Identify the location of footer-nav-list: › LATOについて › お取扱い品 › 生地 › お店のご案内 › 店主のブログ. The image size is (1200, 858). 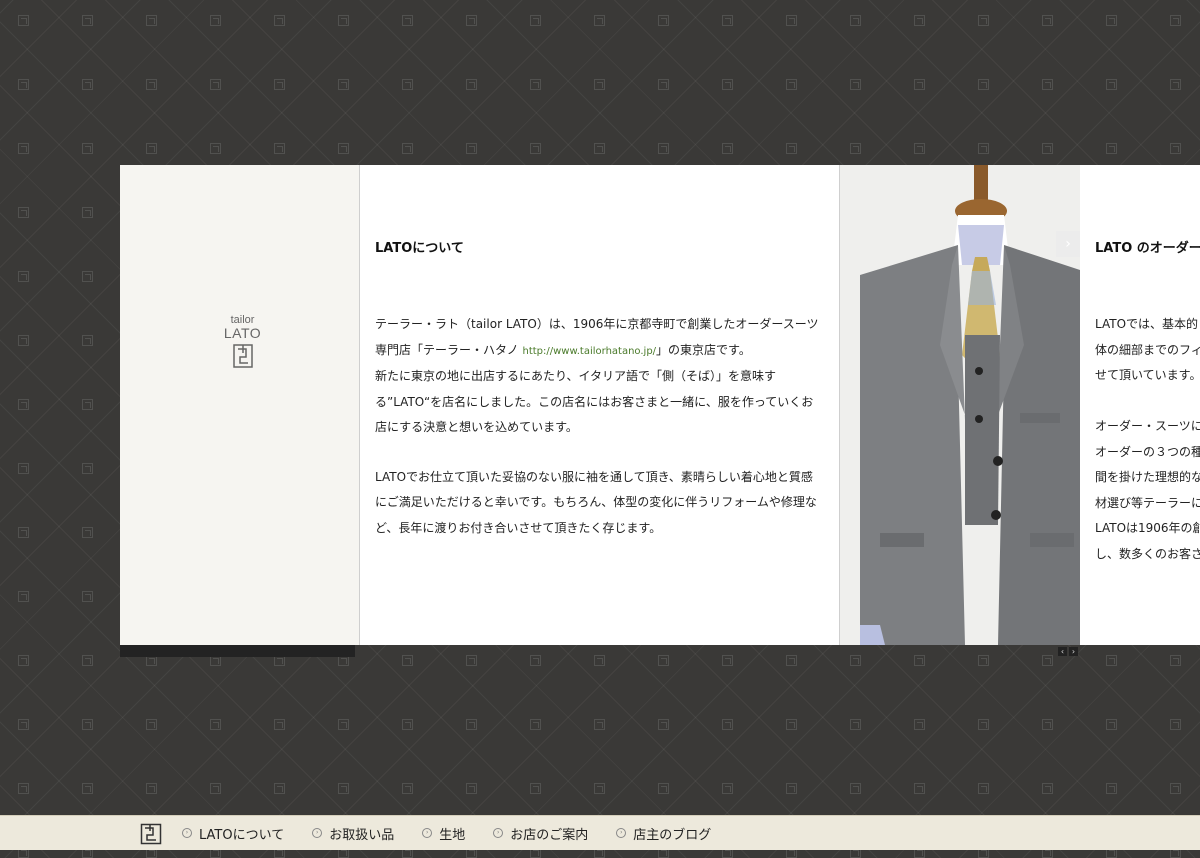
(460, 833).